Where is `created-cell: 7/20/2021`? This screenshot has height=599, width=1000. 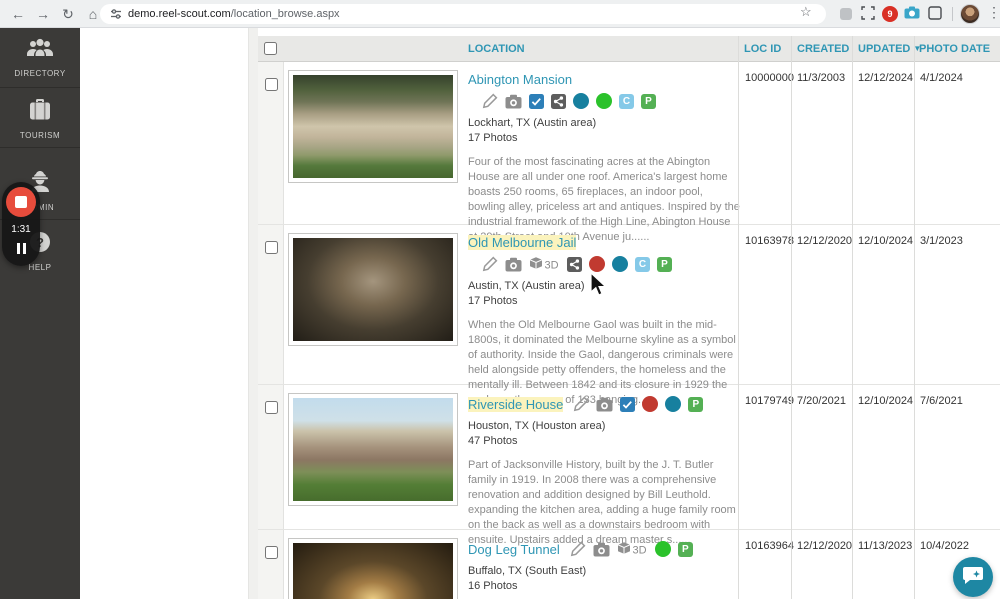 created-cell: 7/20/2021 is located at coordinates (821, 401).